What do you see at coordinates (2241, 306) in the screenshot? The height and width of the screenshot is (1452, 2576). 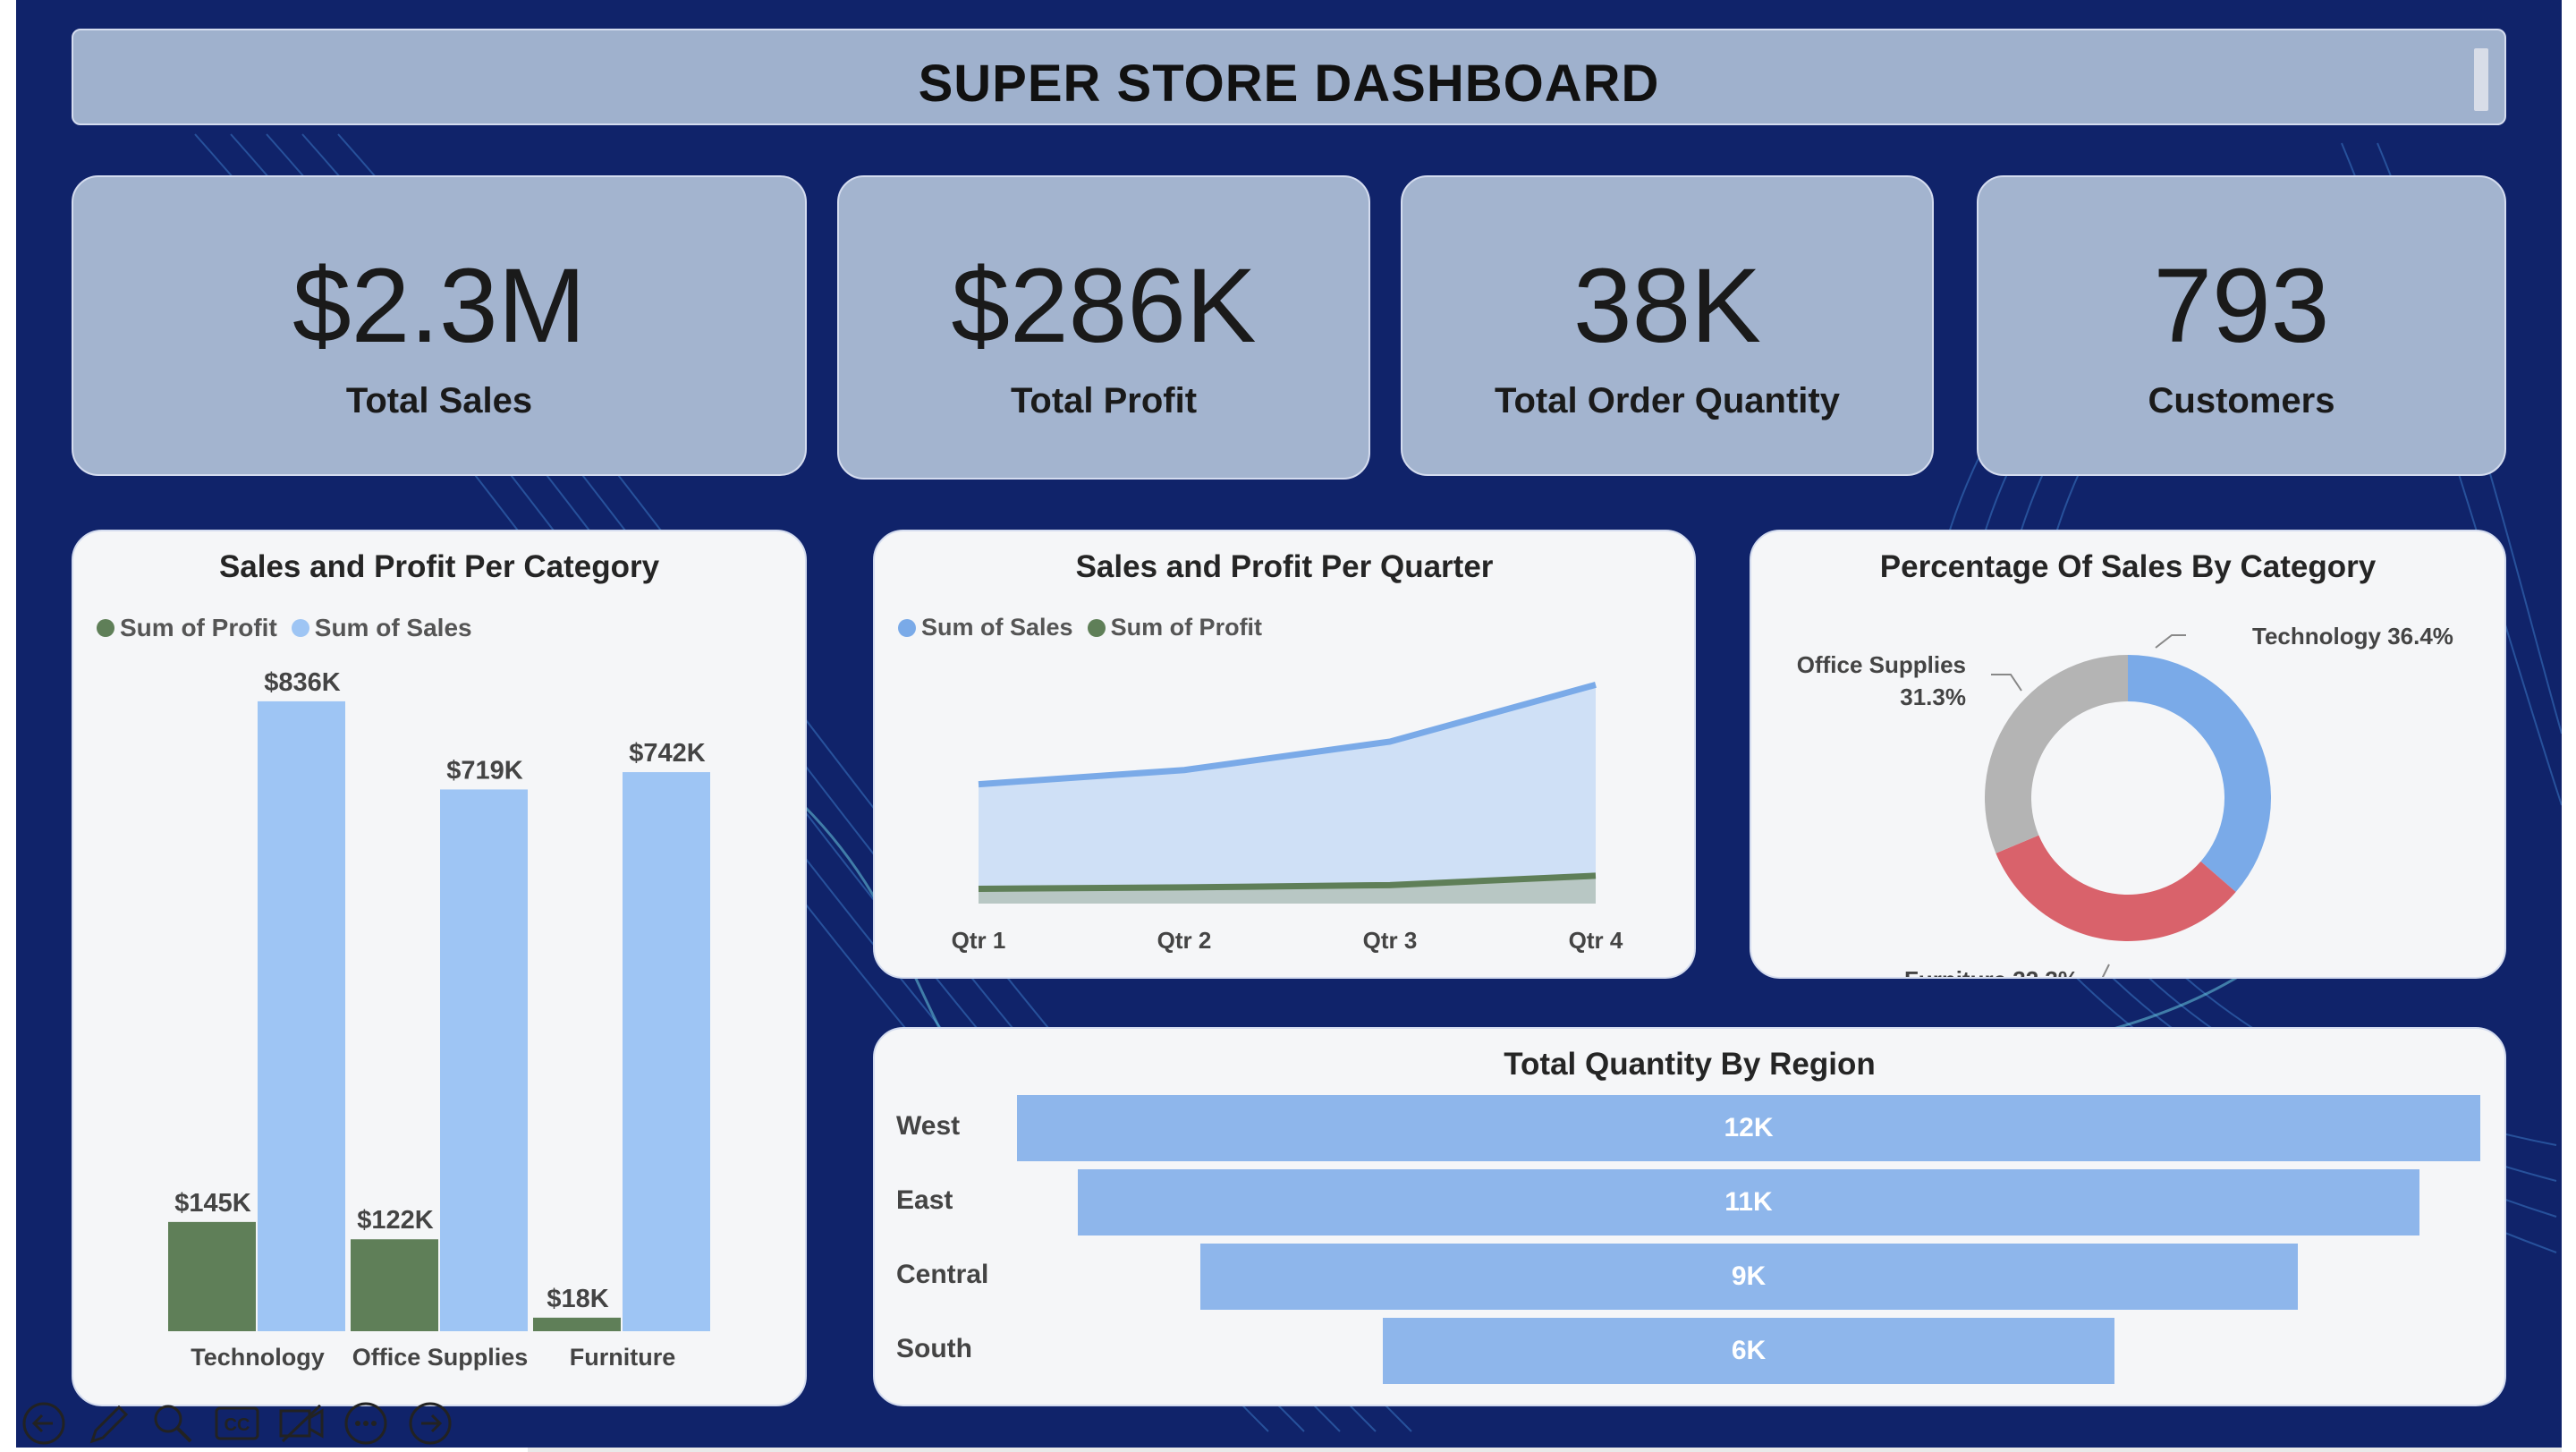 I see `kpi-value: 793` at bounding box center [2241, 306].